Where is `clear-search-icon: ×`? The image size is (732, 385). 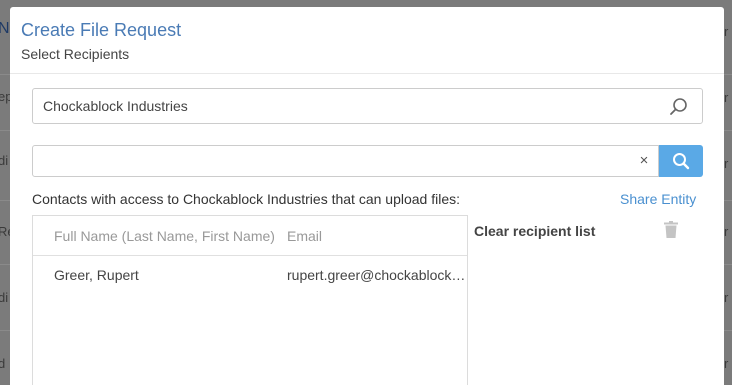
clear-search-icon: × is located at coordinates (644, 161).